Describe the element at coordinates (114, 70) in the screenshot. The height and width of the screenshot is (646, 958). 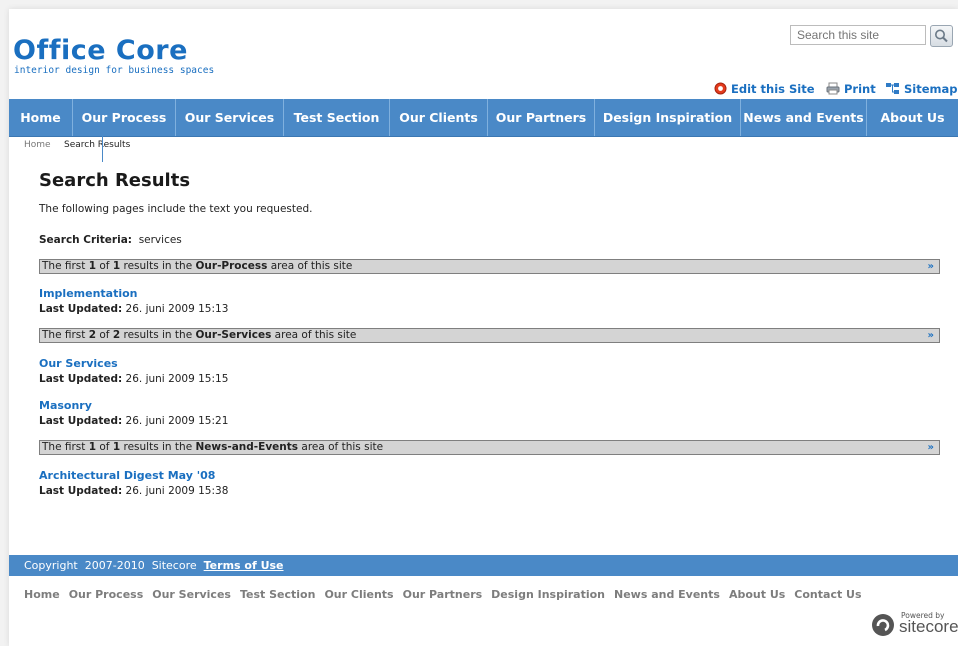
I see `site-tagline: interior design for business spaces` at that location.